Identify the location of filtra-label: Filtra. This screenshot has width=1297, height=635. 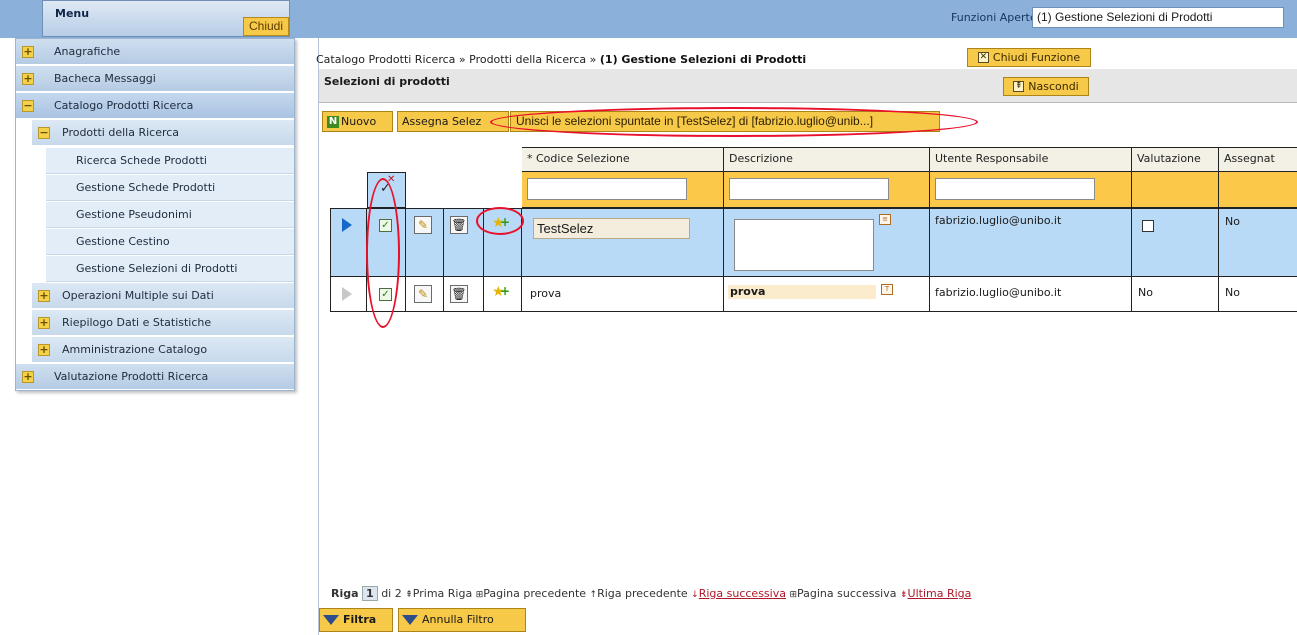
(360, 619).